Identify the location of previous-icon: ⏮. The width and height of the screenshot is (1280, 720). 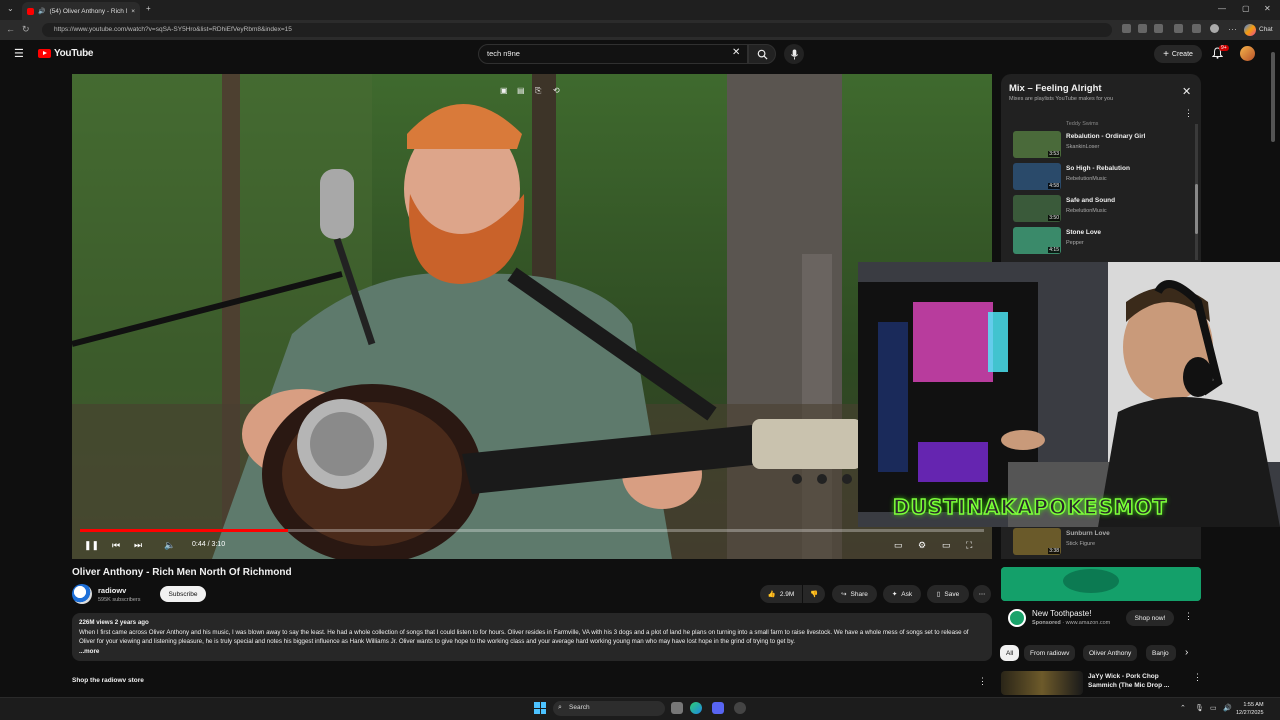
(116, 545).